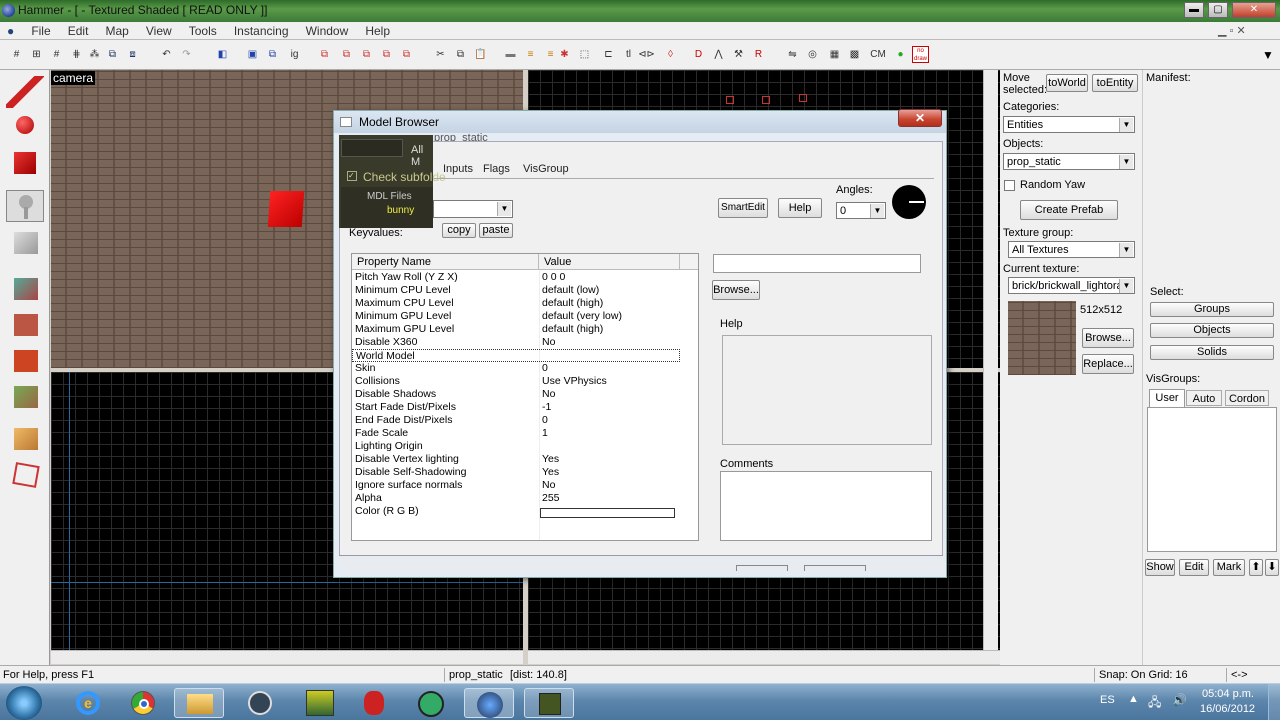  Describe the element at coordinates (525, 329) in the screenshot. I see `table-row: Maximum GPU Level default (high)` at that location.